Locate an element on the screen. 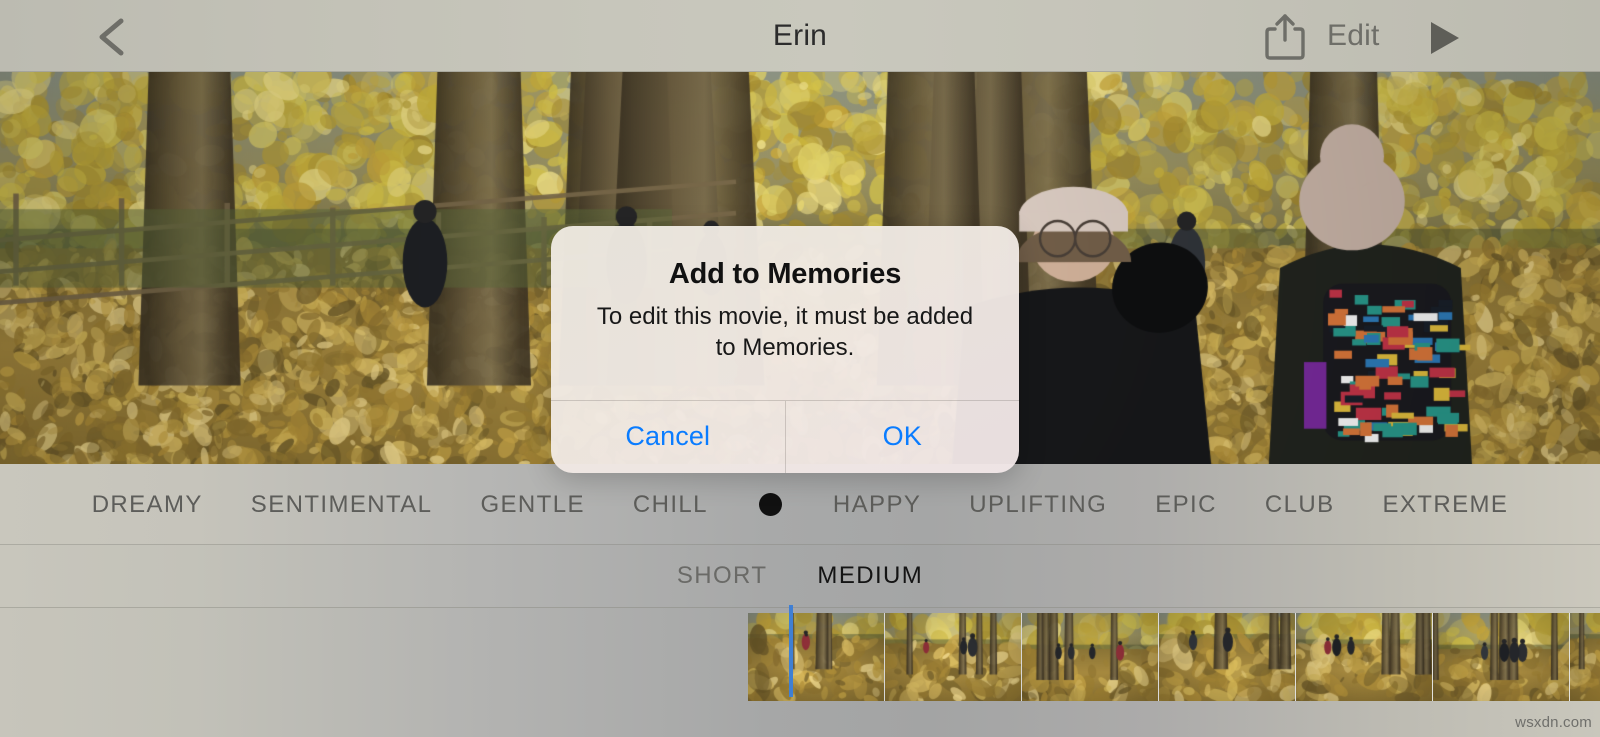  share-button is located at coordinates (1285, 37).